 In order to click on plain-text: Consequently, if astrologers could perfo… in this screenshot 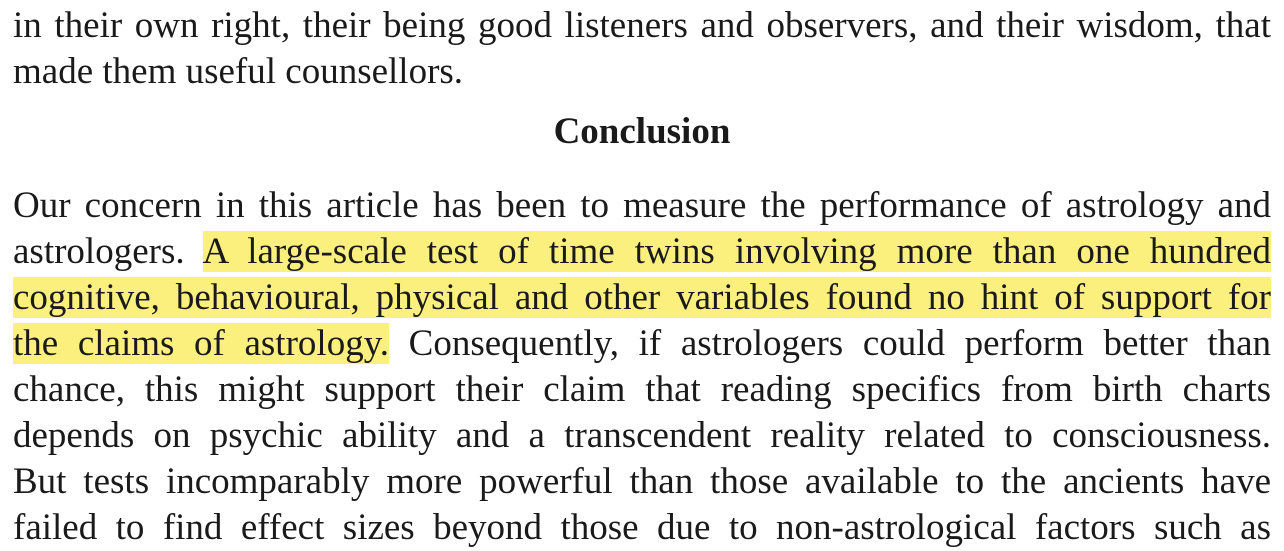, I will do `click(830, 343)`.